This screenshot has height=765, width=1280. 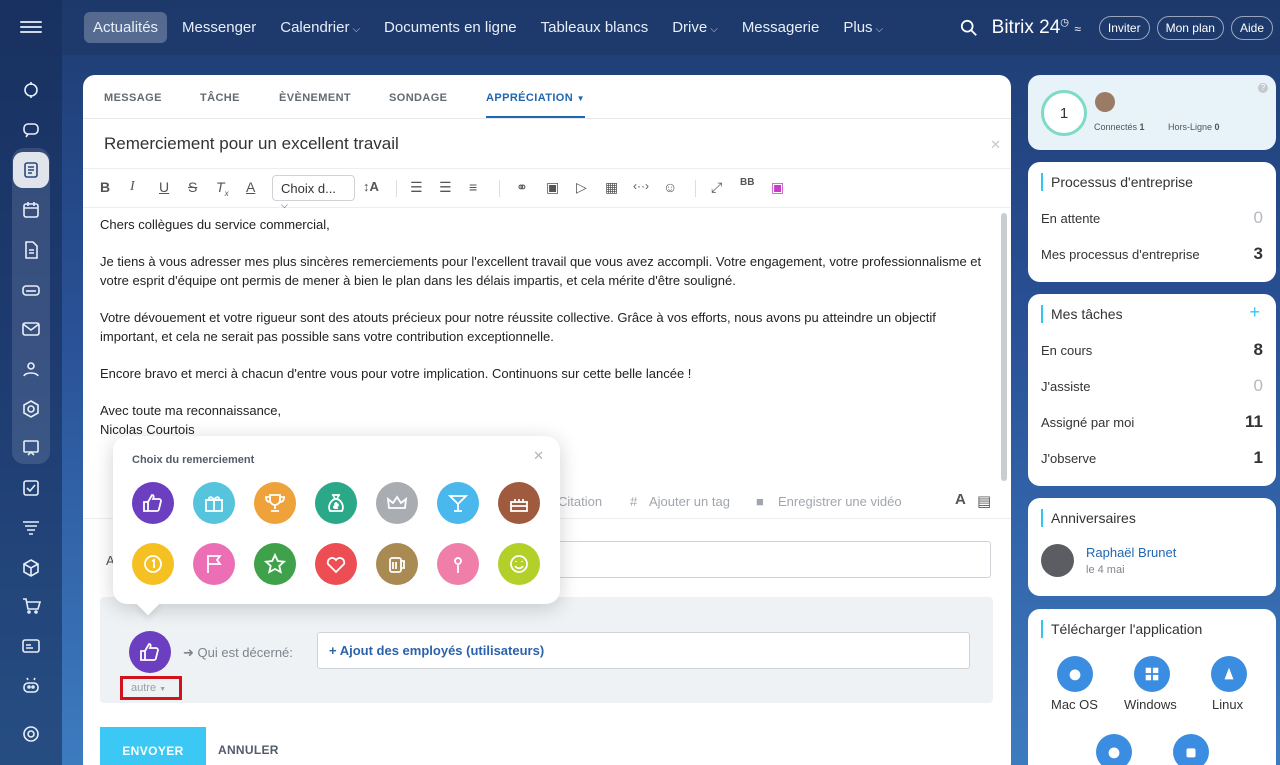 What do you see at coordinates (31, 409) in the screenshot?
I see `hexagon-icon` at bounding box center [31, 409].